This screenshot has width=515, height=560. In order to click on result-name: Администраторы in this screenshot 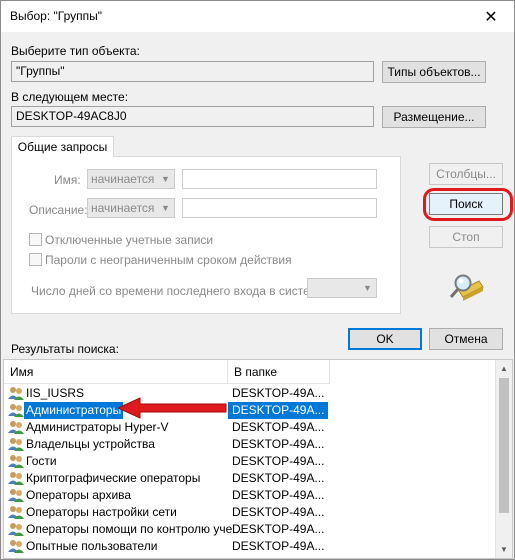, I will do `click(74, 410)`.